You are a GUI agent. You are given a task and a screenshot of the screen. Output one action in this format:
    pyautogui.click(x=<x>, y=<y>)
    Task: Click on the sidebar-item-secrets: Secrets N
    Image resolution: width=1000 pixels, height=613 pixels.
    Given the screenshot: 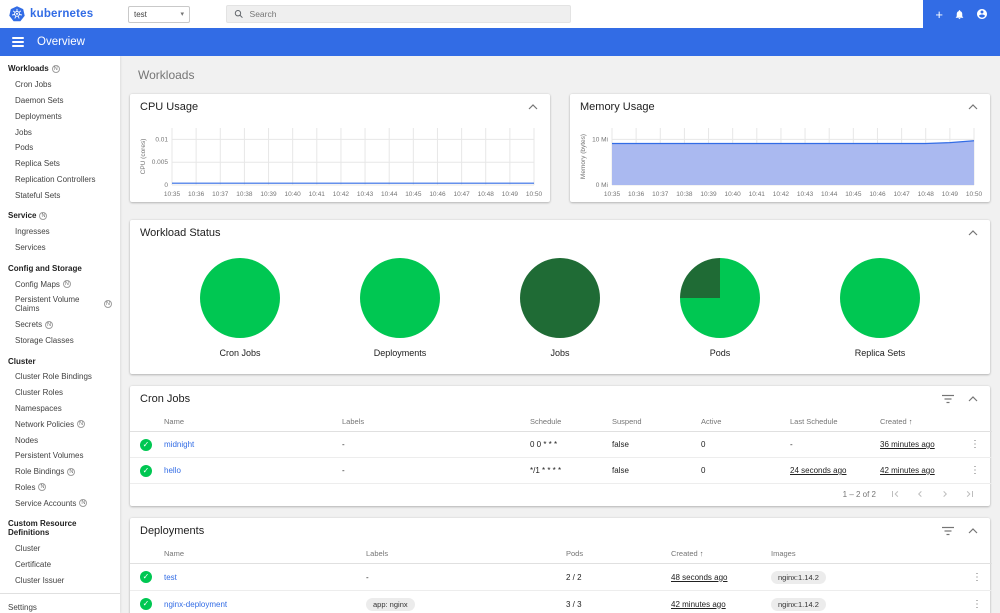 What is the action you would take?
    pyautogui.click(x=60, y=325)
    